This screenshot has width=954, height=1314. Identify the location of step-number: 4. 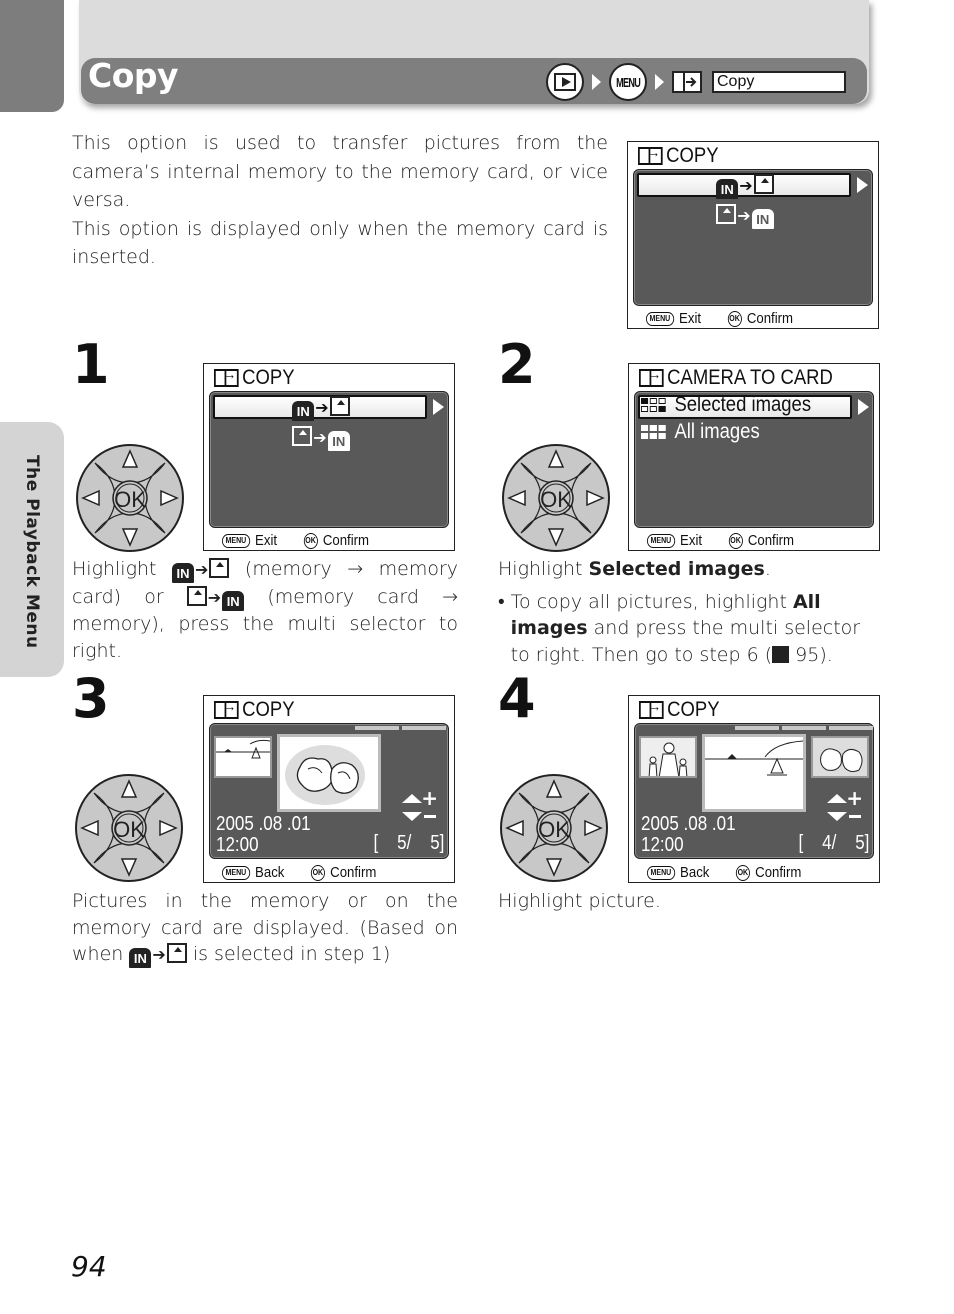
(517, 698).